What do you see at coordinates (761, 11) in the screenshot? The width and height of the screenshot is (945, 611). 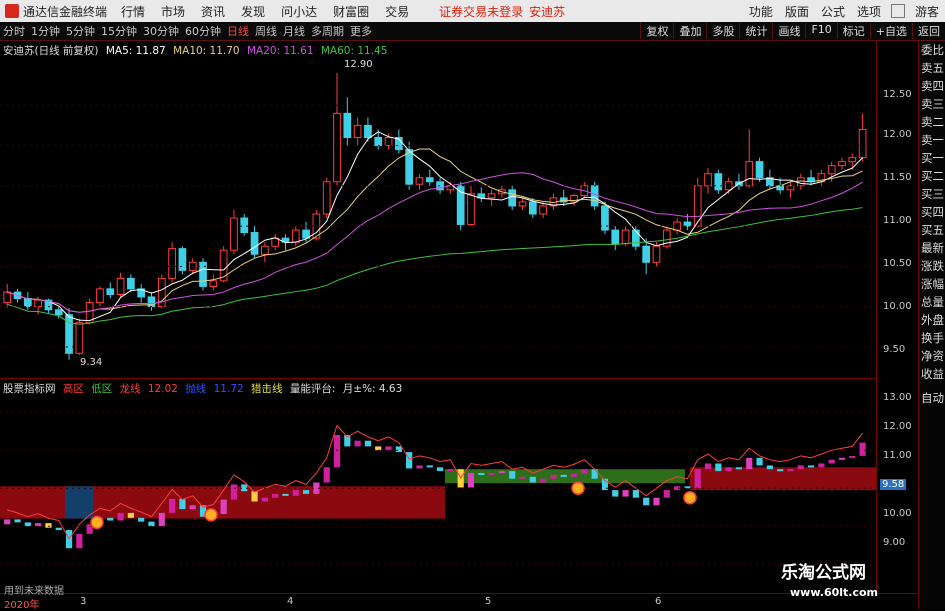 I see `menu-function: 功能` at bounding box center [761, 11].